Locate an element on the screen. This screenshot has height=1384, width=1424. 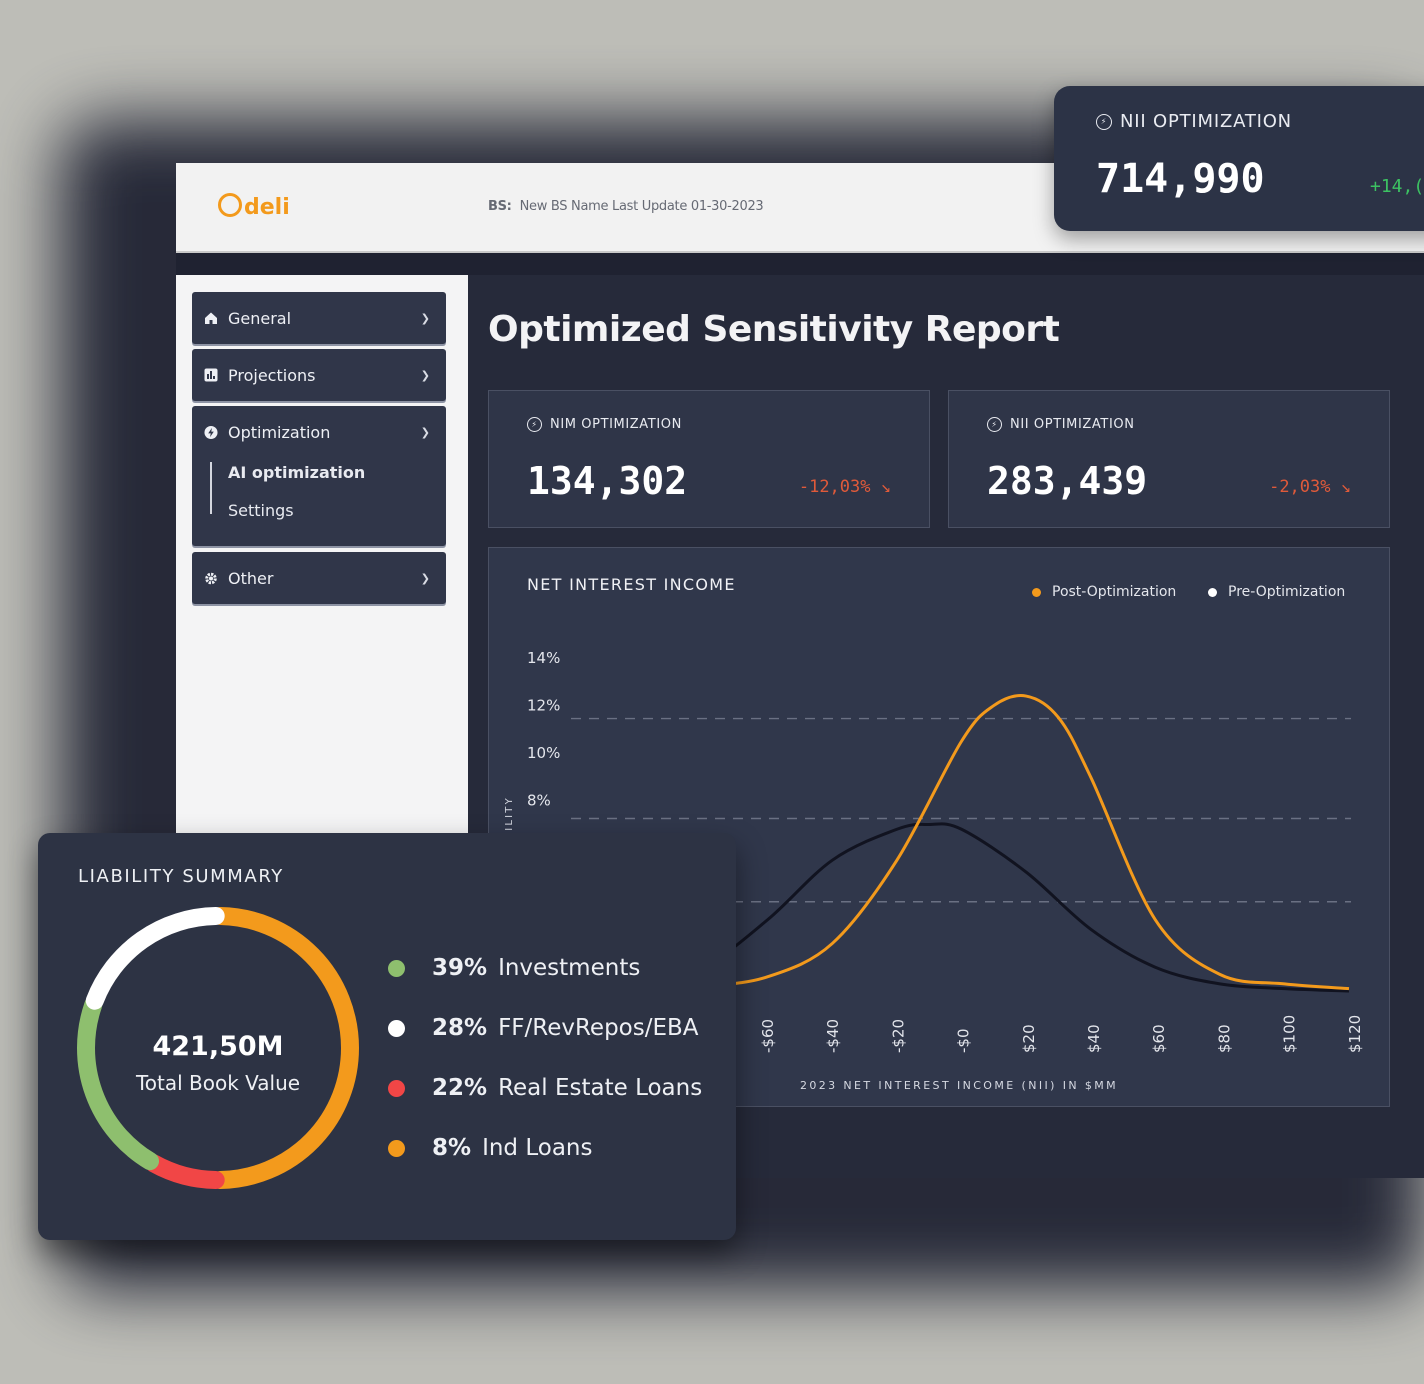
x-tick-label: $40 is located at coordinates (1094, 1038).